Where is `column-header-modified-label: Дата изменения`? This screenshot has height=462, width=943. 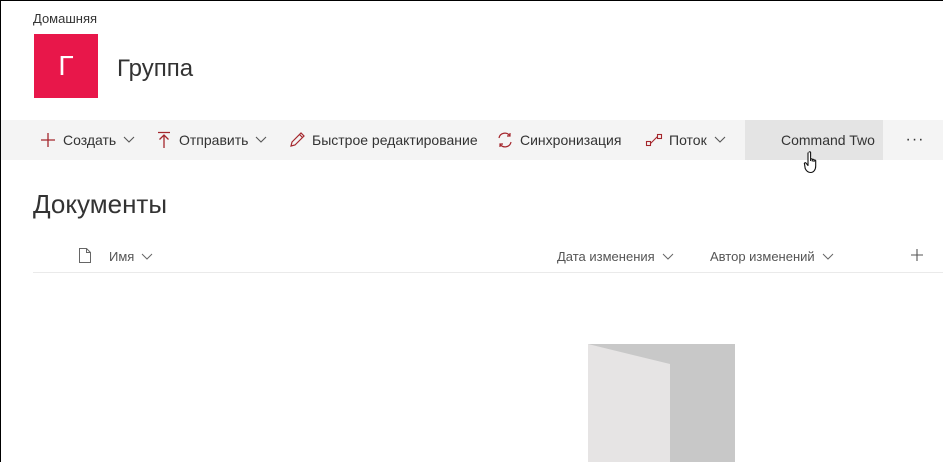 column-header-modified-label: Дата изменения is located at coordinates (606, 256).